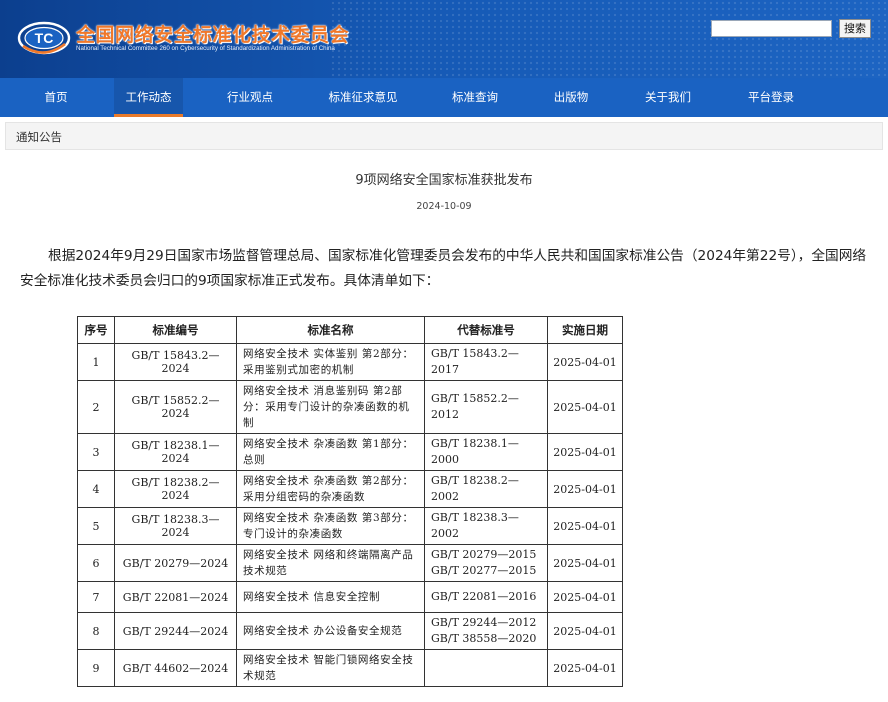 This screenshot has height=702, width=888. What do you see at coordinates (484, 570) in the screenshot?
I see `replaced-code: GB/T 20277—2015` at bounding box center [484, 570].